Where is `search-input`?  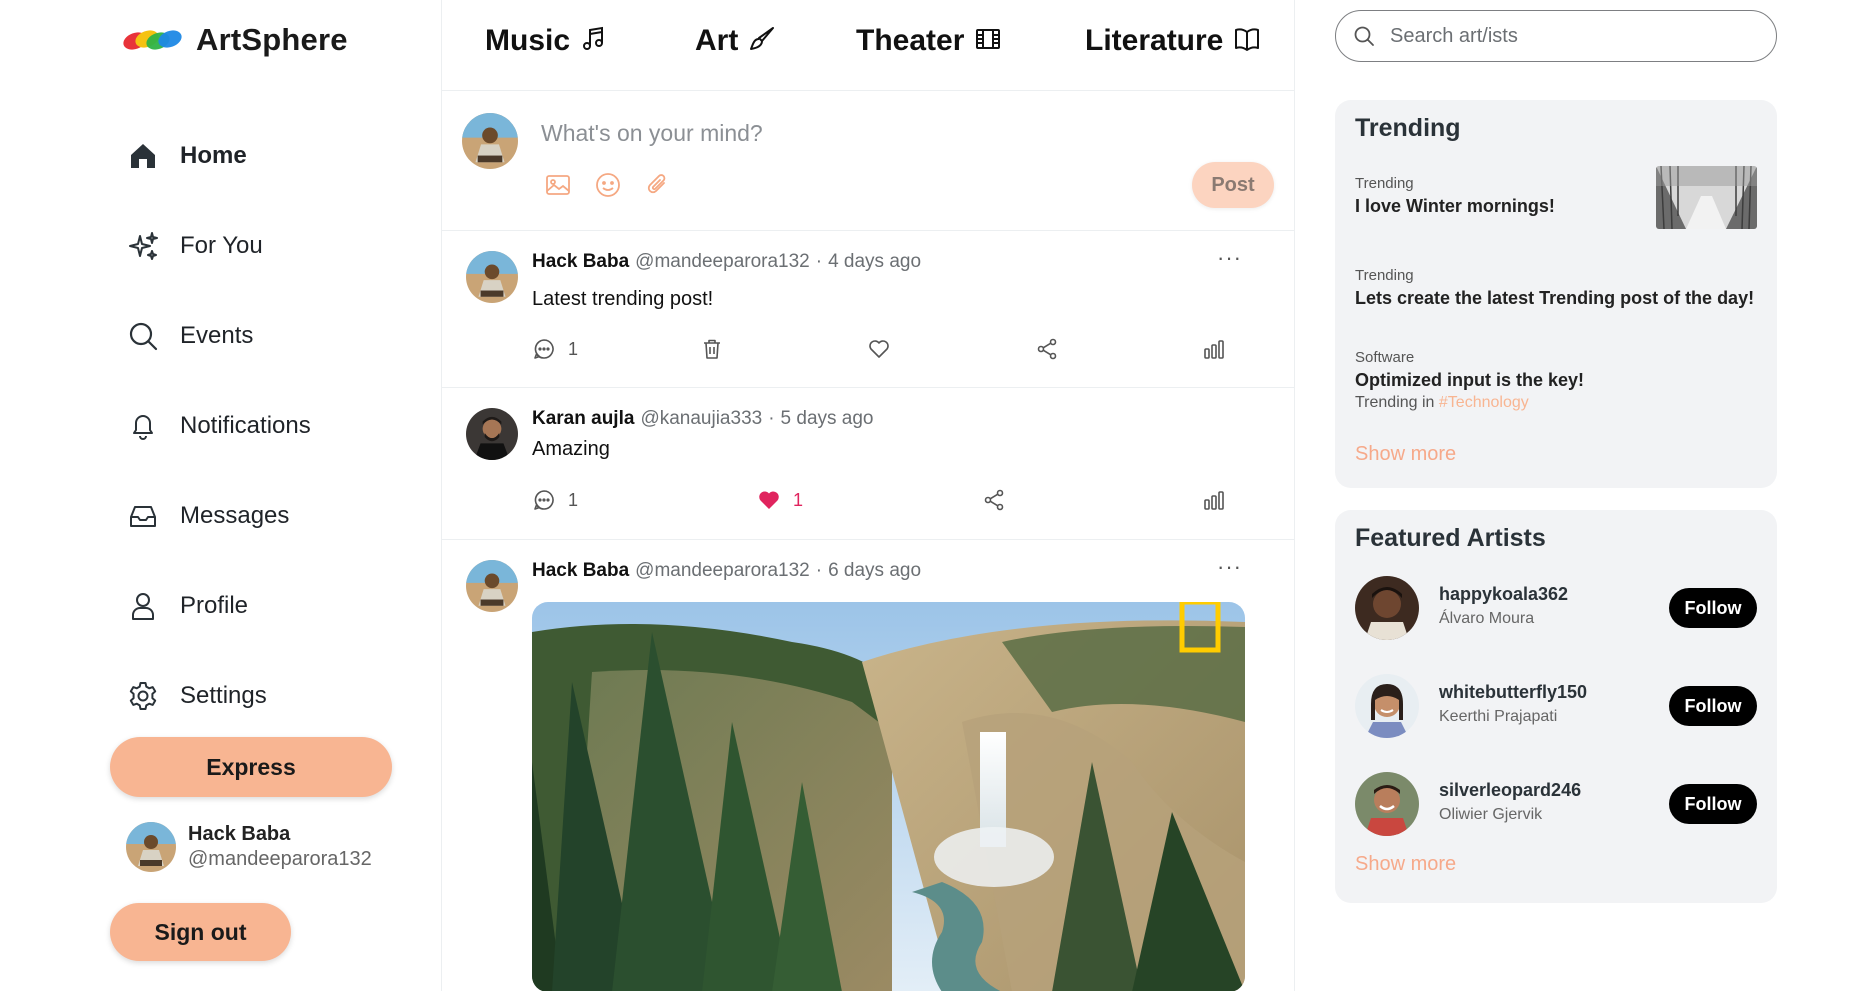
search-input is located at coordinates (1580, 36).